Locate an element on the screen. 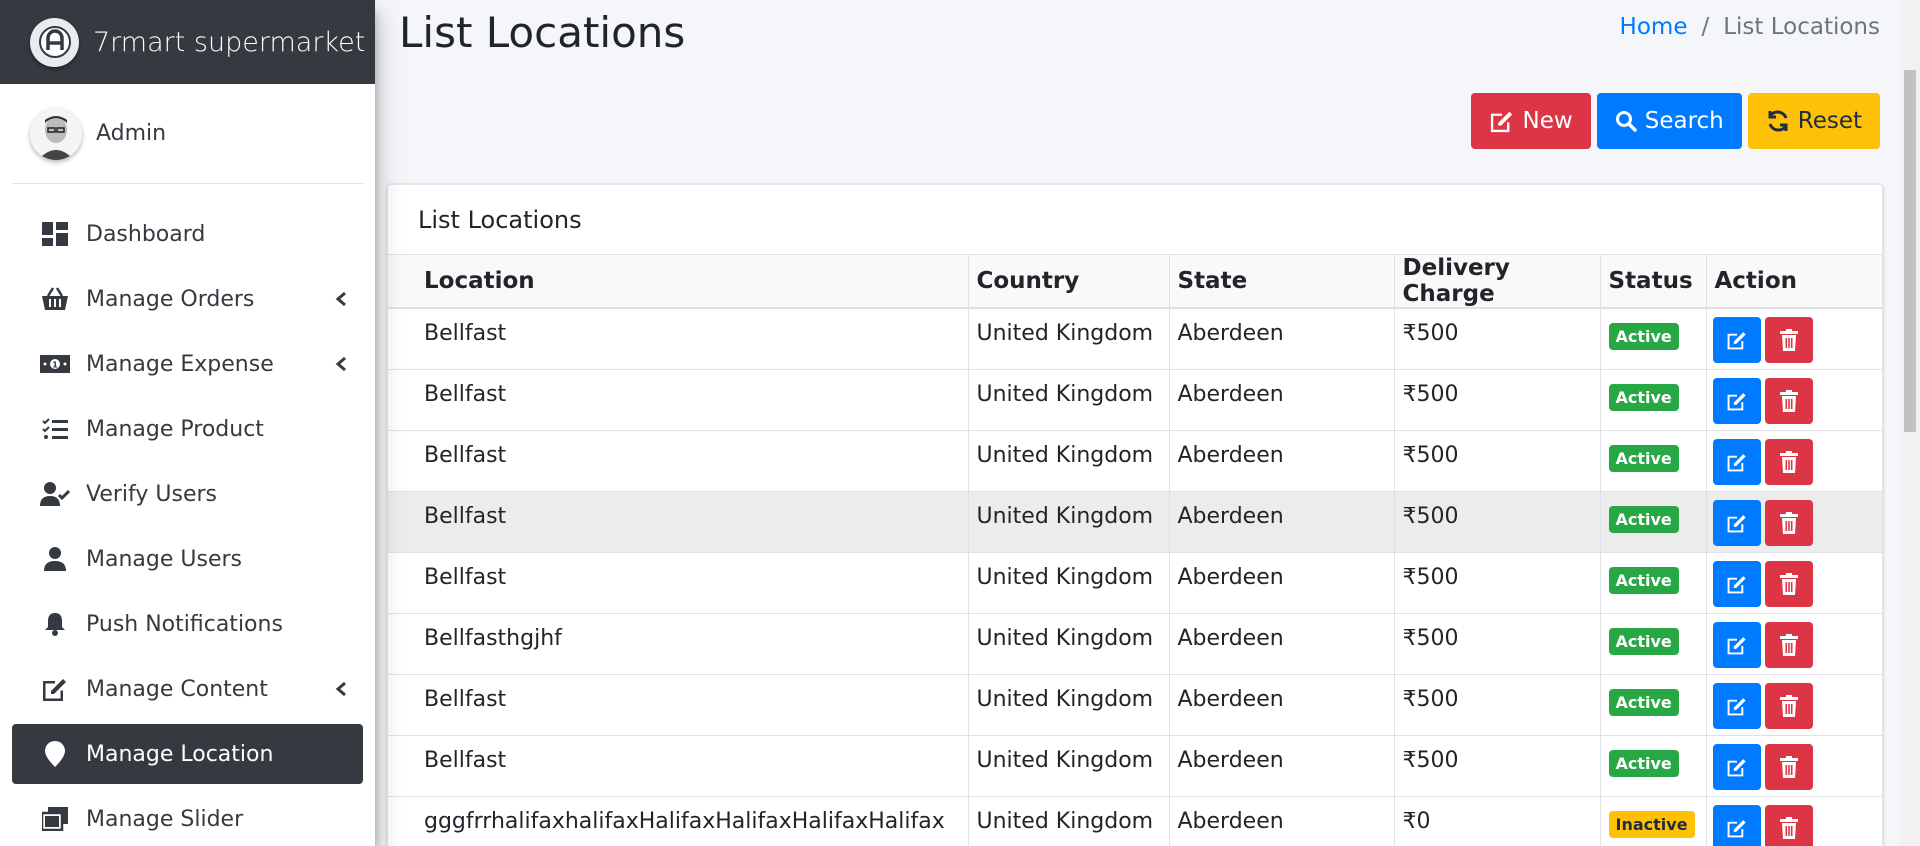 The width and height of the screenshot is (1920, 846). sidebar-item-push-notifications: Push Notifications is located at coordinates (187, 624).